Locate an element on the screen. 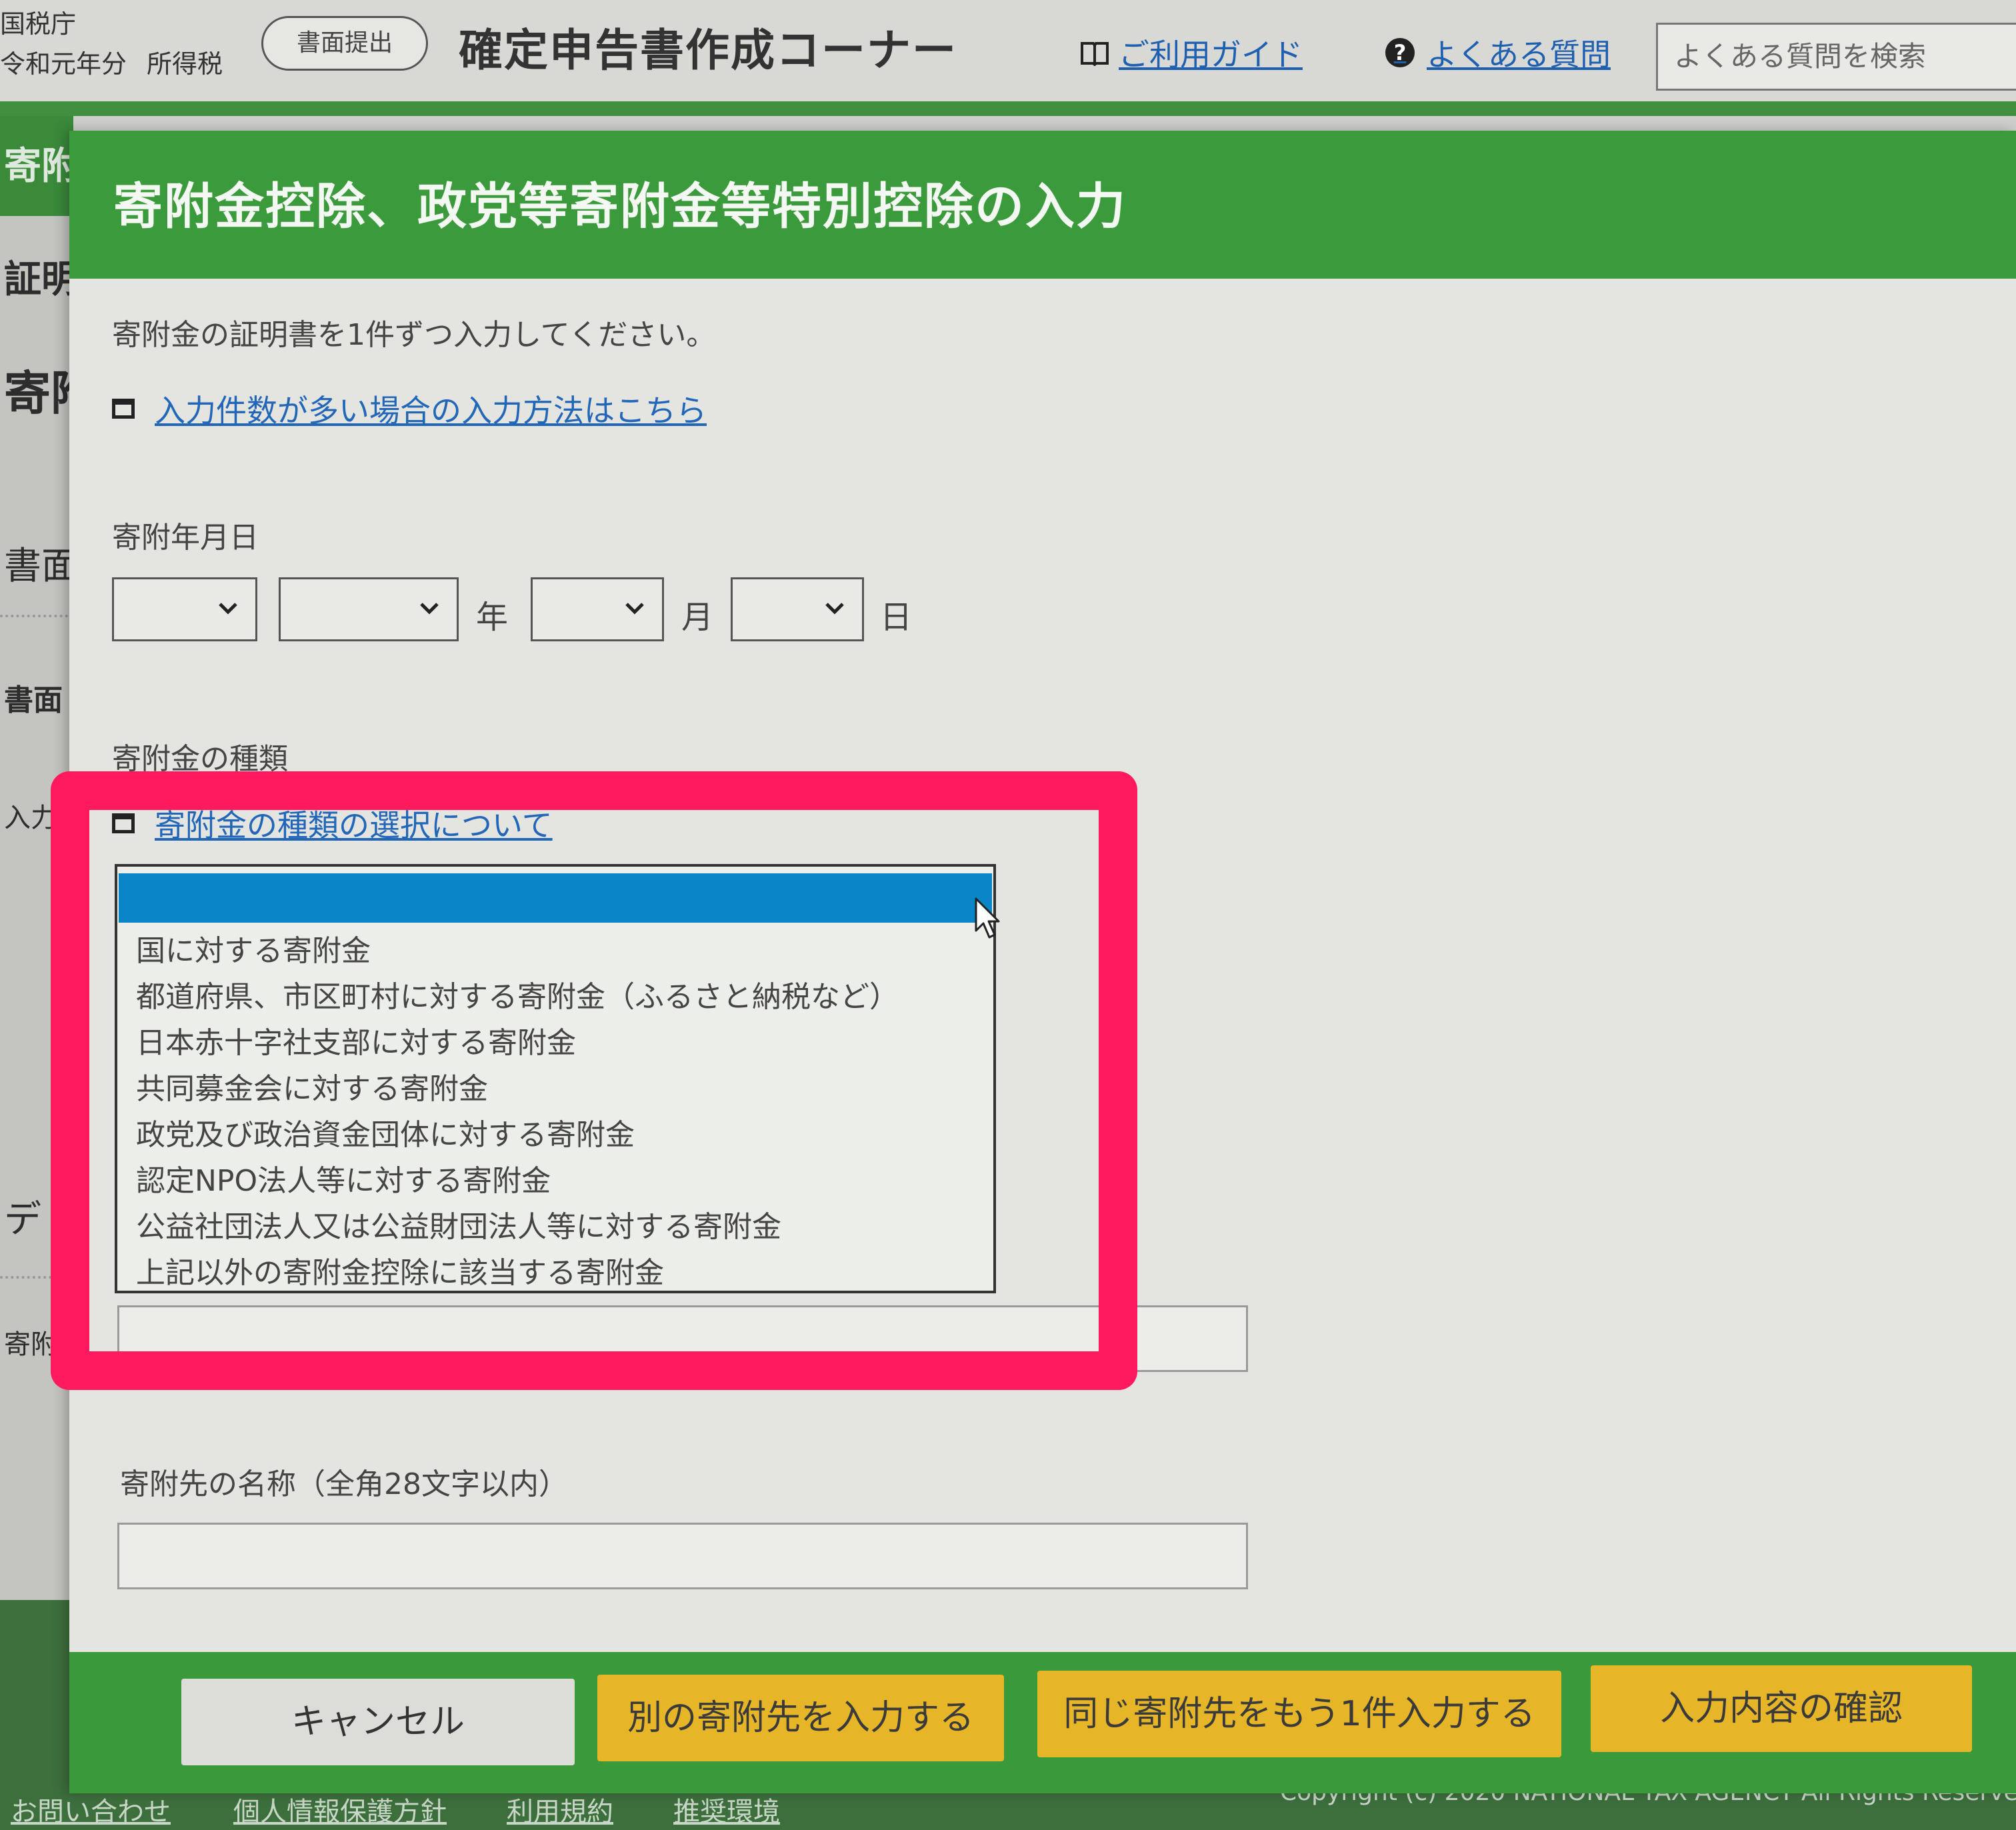  modal-button-bar: キャンセル 別の寄附先を入力する 同じ寄附先をもう1件入力する 入力内容の確認 is located at coordinates (1042, 1722).